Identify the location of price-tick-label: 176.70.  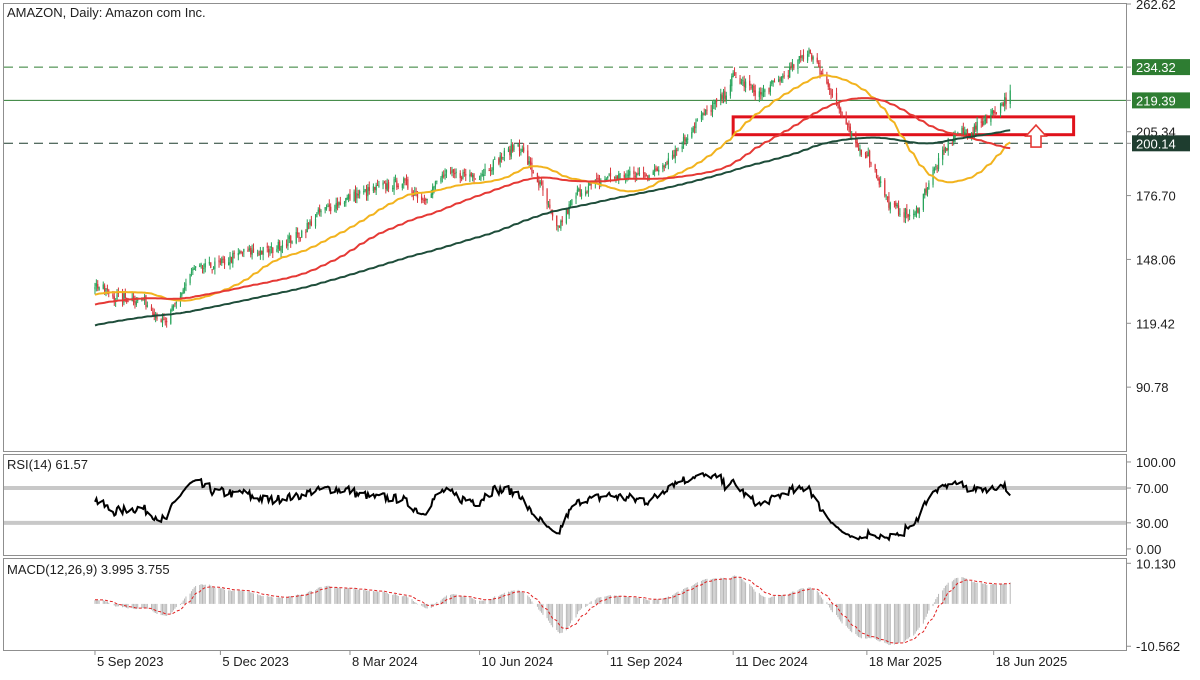
(1156, 196).